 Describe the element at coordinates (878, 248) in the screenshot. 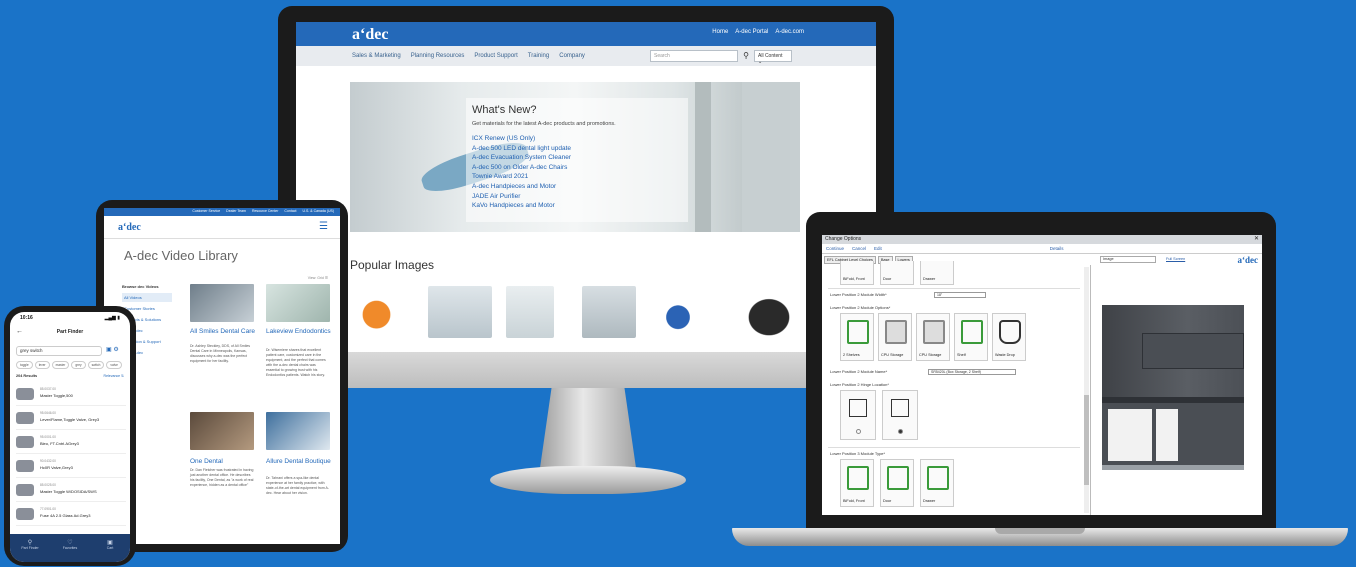

I see `edit-button: Edit` at that location.